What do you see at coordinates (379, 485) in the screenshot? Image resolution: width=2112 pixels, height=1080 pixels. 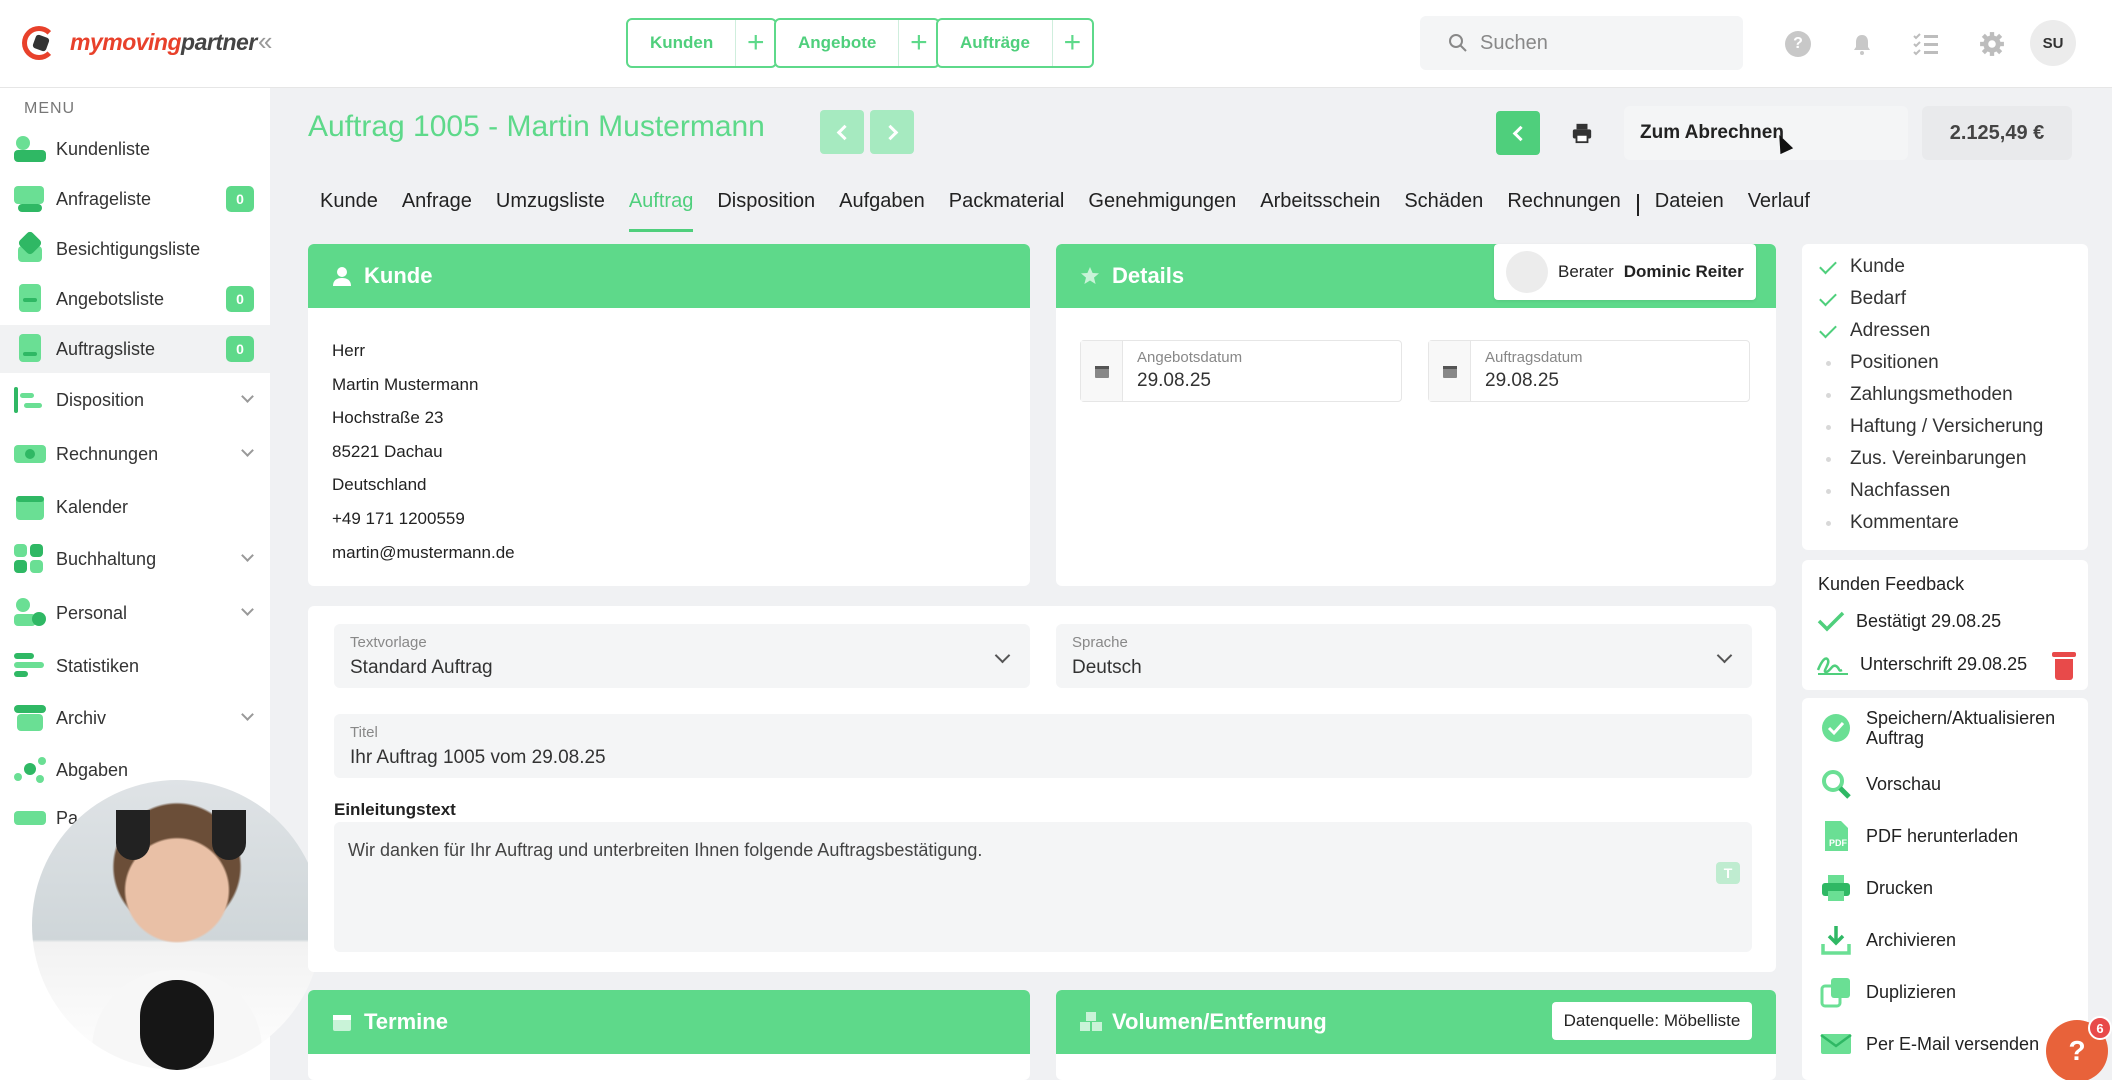 I see `customer-country: Deutschland` at bounding box center [379, 485].